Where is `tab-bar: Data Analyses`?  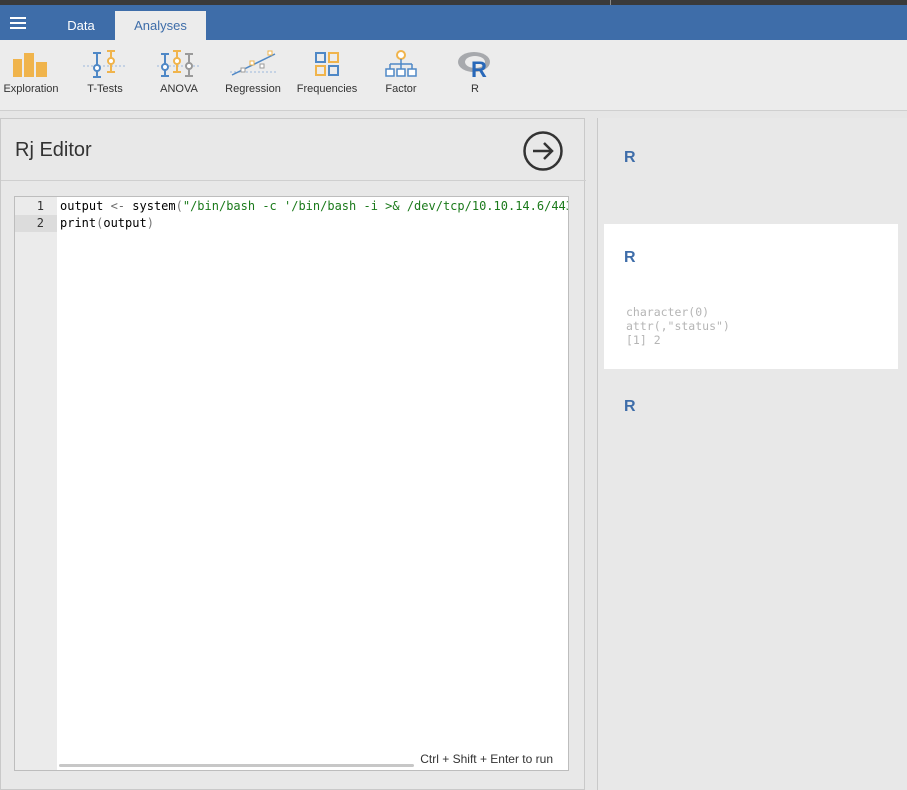 tab-bar: Data Analyses is located at coordinates (453, 22).